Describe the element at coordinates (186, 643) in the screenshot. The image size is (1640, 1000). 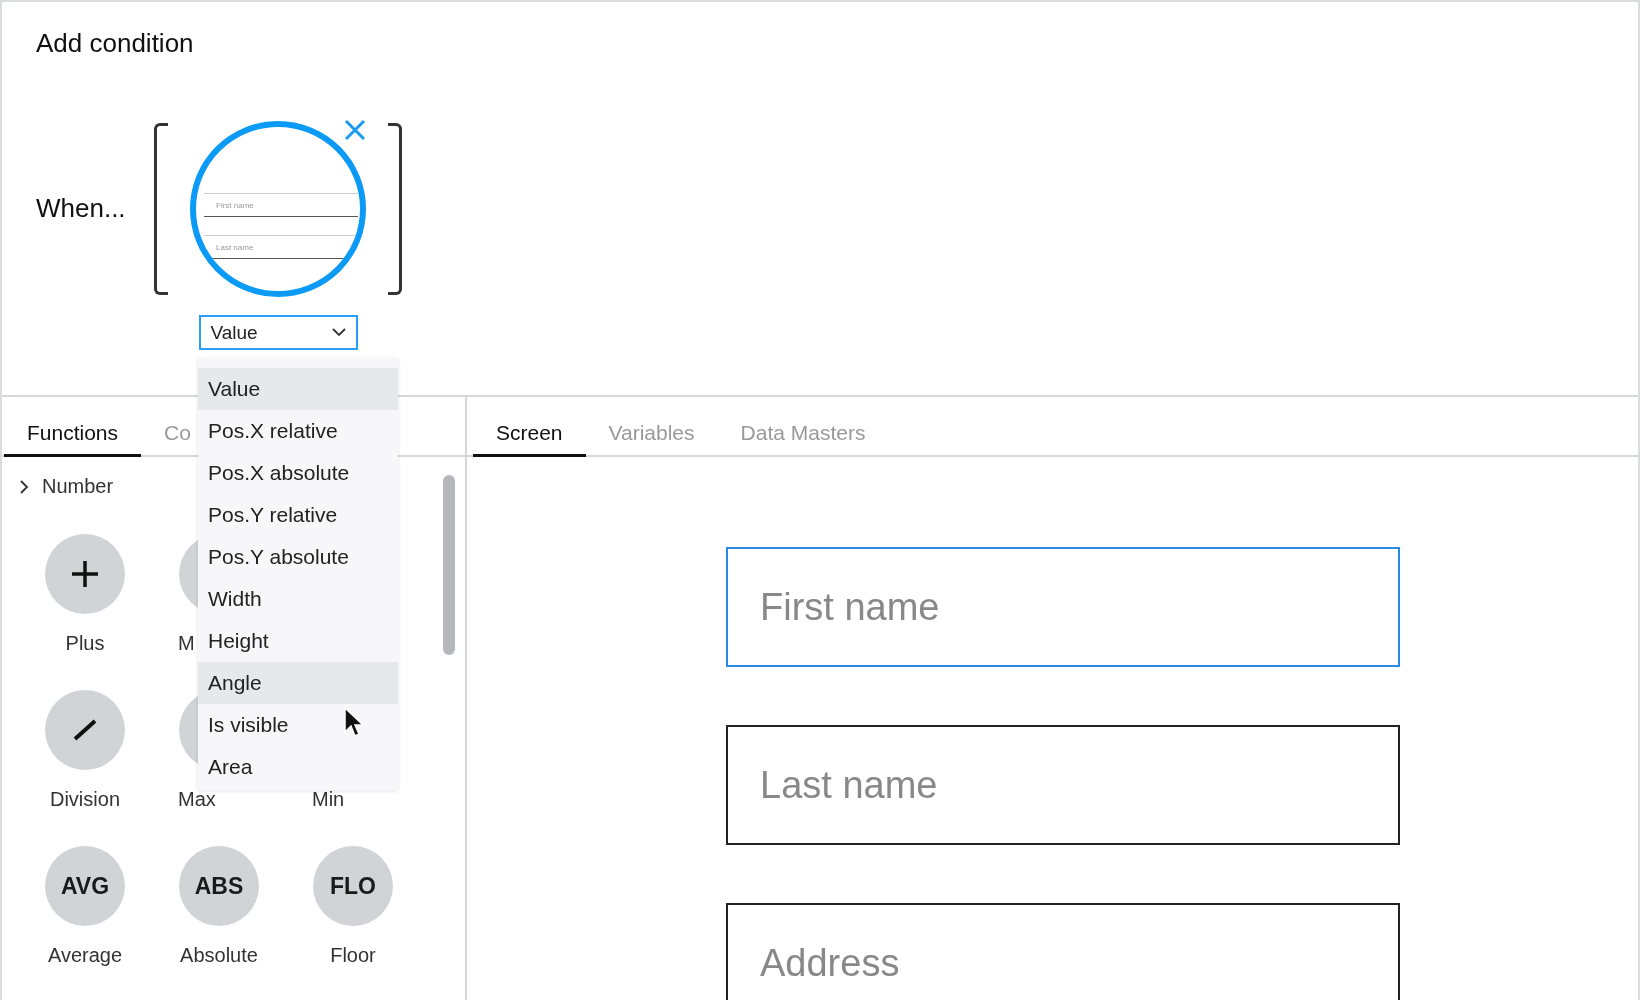
I see `function-label: M` at that location.